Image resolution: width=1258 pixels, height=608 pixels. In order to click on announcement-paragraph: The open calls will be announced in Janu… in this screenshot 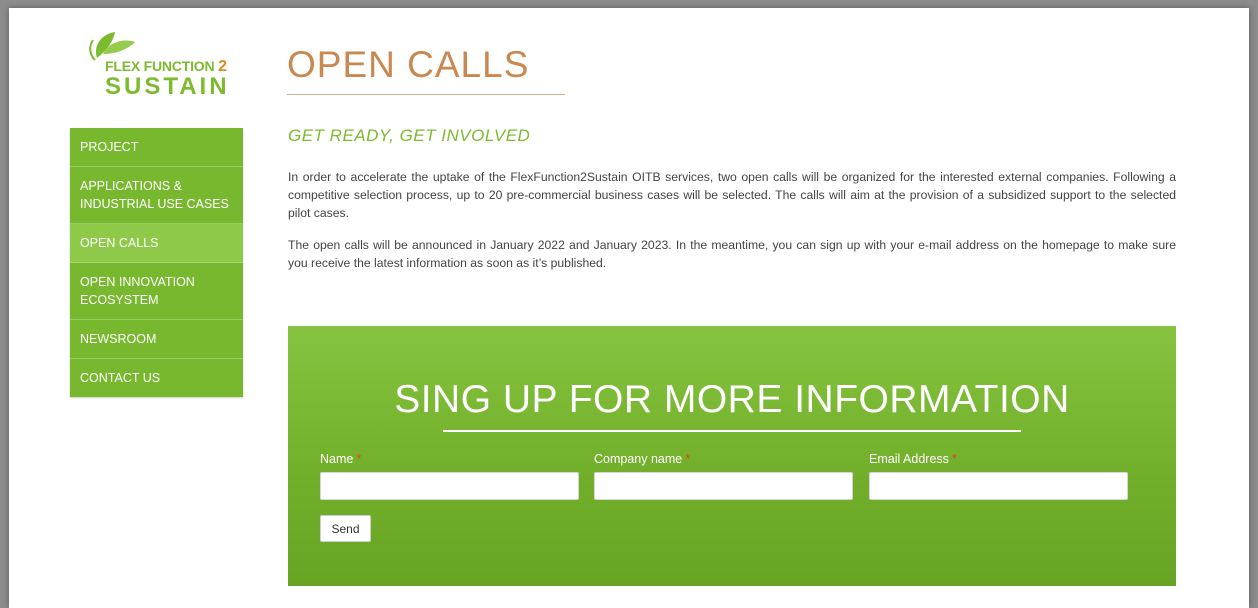, I will do `click(732, 254)`.